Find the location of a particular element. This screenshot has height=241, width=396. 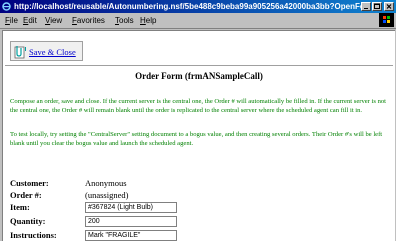

customer-label: Customer: is located at coordinates (29, 183).